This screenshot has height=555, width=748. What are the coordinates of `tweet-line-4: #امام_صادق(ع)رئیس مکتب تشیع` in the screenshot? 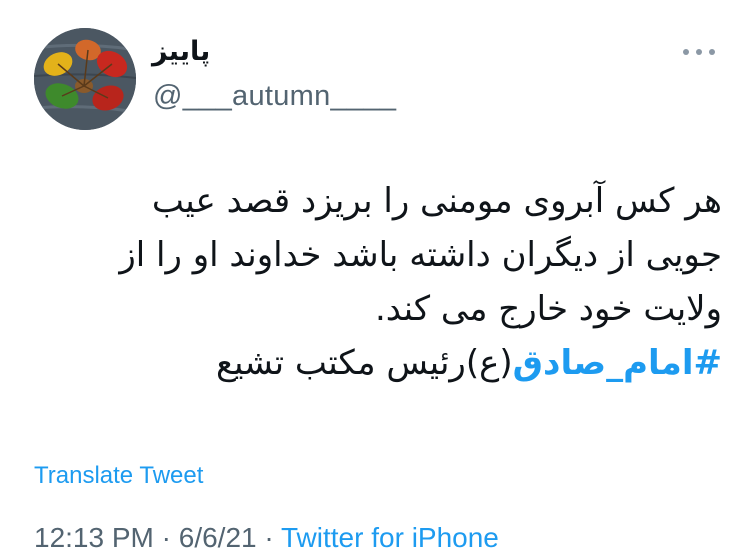 It's located at (371, 363).